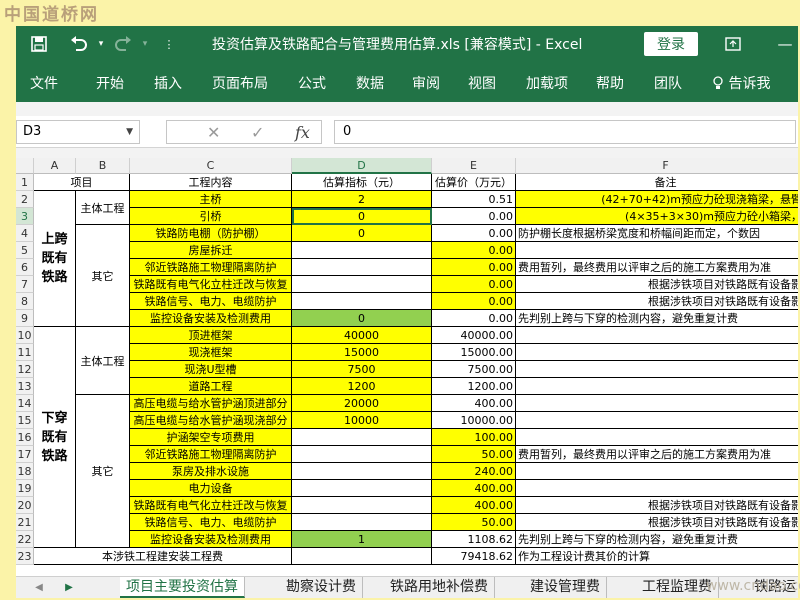 The image size is (800, 600). What do you see at coordinates (25, 301) in the screenshot?
I see `row-header-8: 8` at bounding box center [25, 301].